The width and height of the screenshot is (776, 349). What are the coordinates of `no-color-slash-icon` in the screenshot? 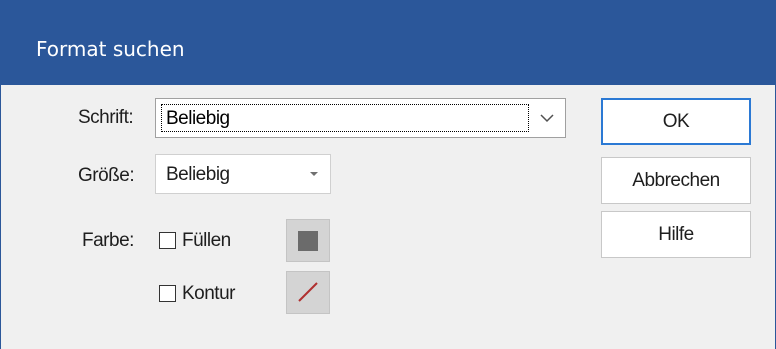 It's located at (308, 292).